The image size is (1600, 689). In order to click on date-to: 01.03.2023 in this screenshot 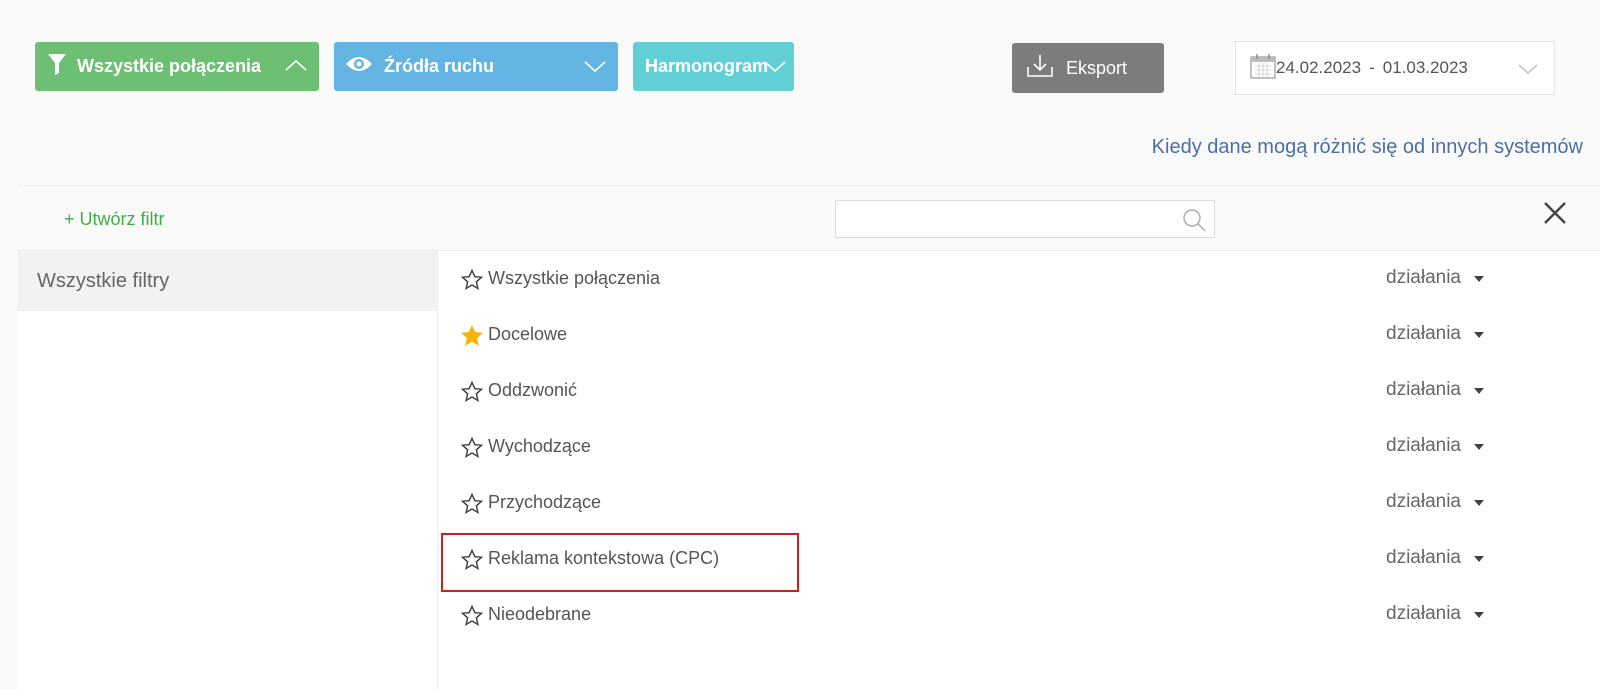, I will do `click(1425, 67)`.